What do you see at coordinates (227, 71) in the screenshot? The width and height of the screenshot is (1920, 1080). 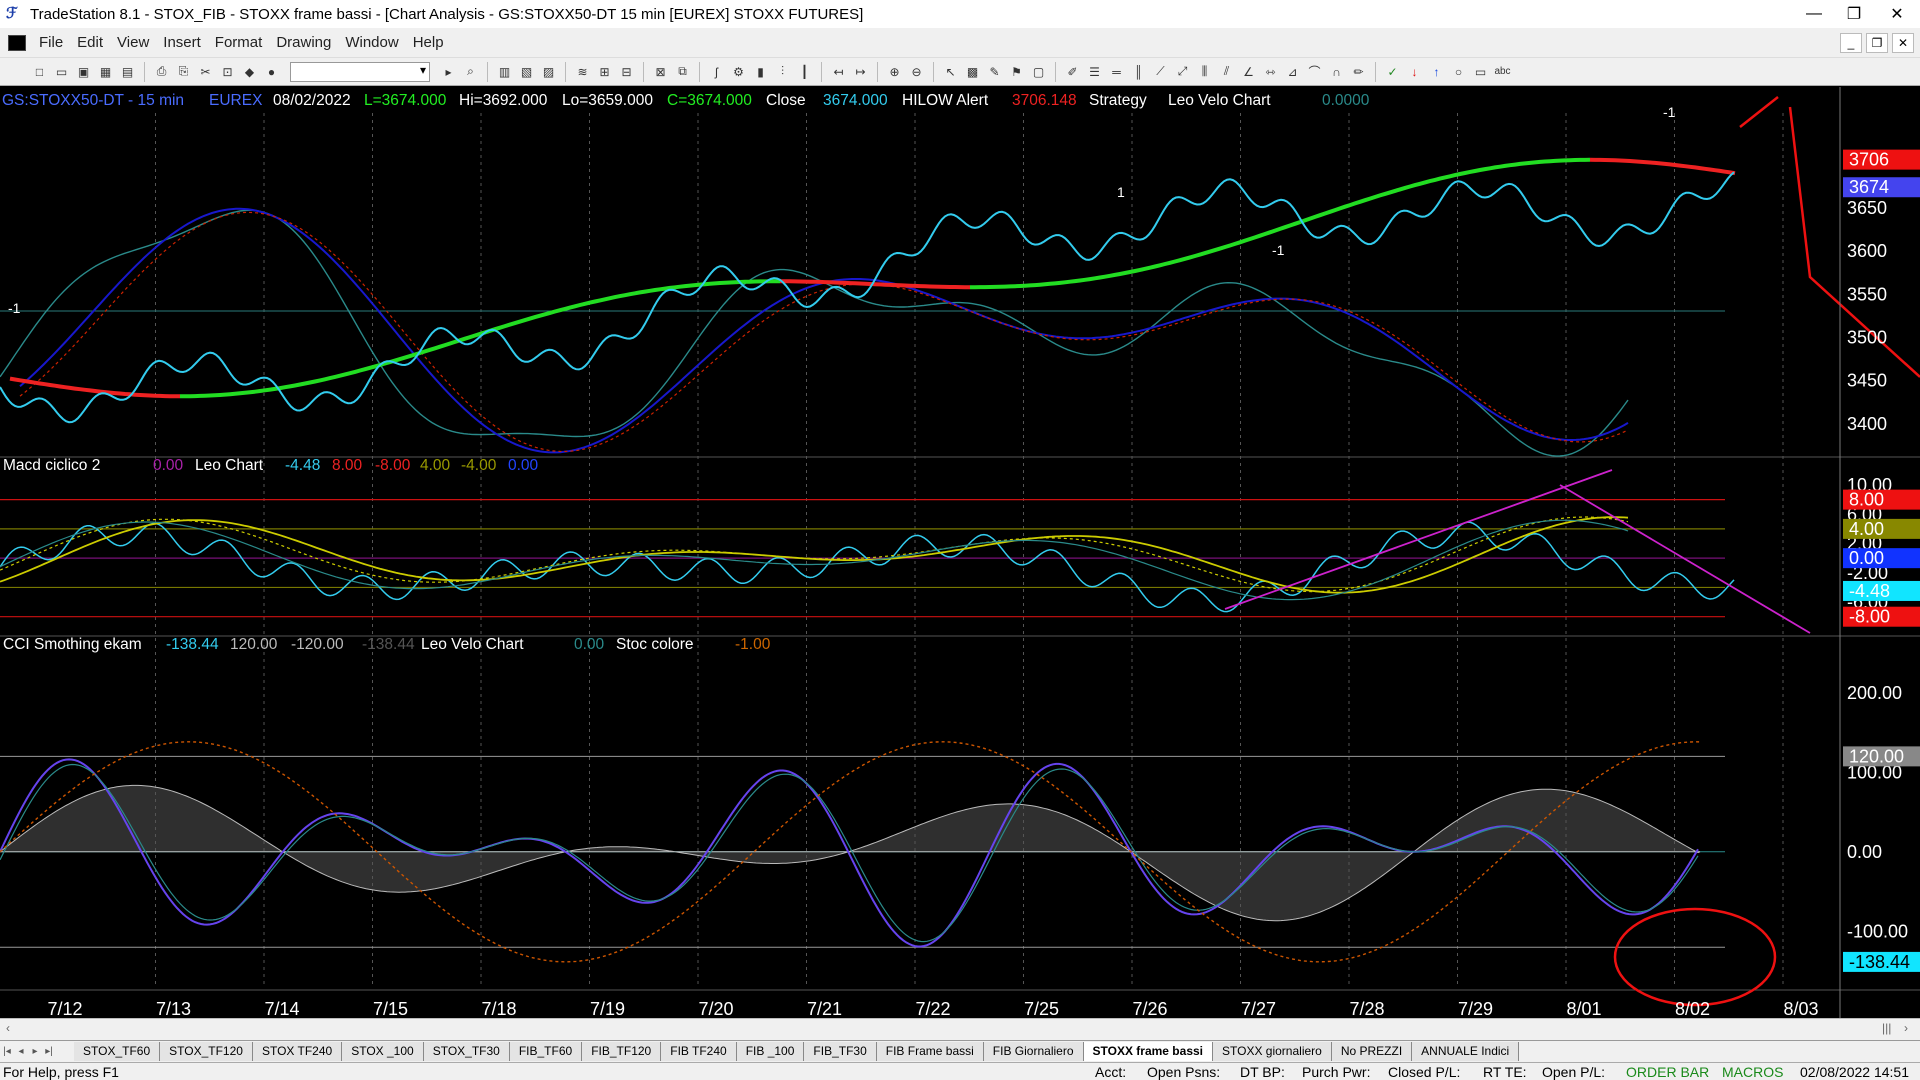 I see `lock-icon: ⊡` at bounding box center [227, 71].